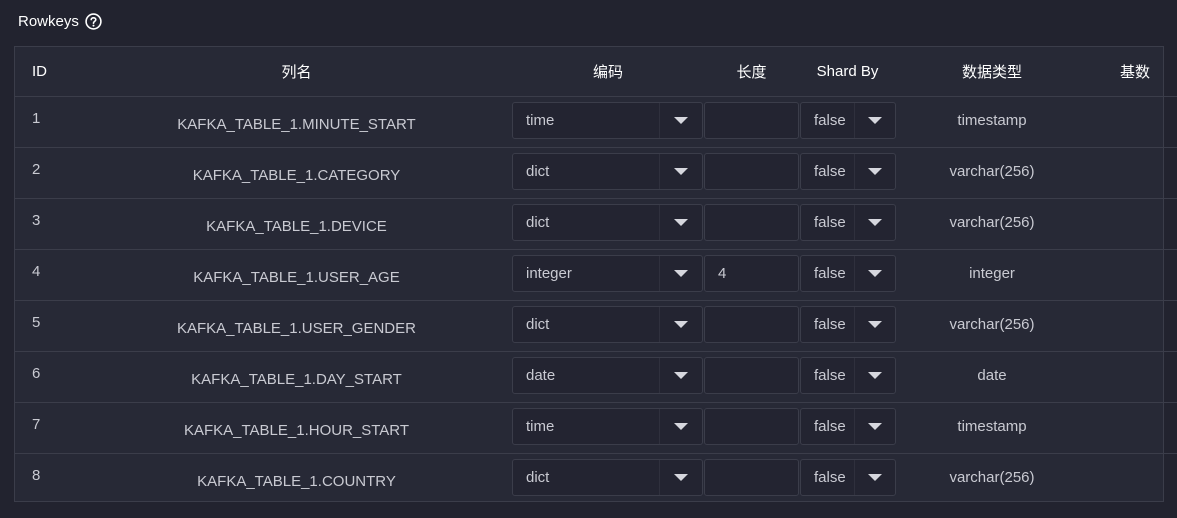 Image resolution: width=1177 pixels, height=518 pixels. Describe the element at coordinates (36, 220) in the screenshot. I see `row-id: 3` at that location.